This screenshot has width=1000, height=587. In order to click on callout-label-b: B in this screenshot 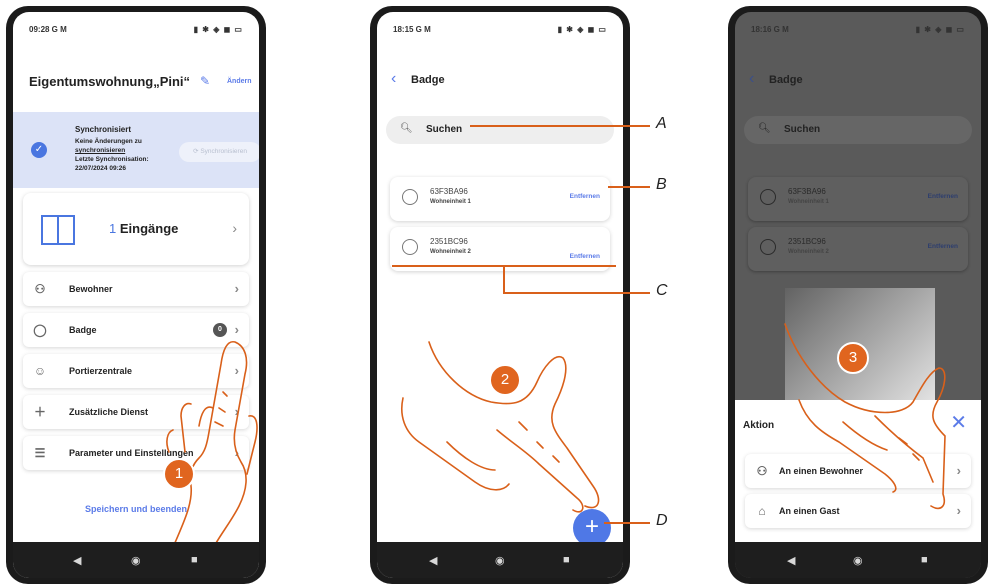, I will do `click(661, 184)`.